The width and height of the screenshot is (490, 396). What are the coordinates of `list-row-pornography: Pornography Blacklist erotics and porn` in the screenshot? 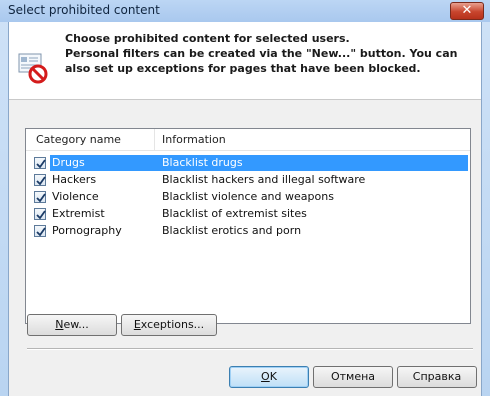 It's located at (248, 231).